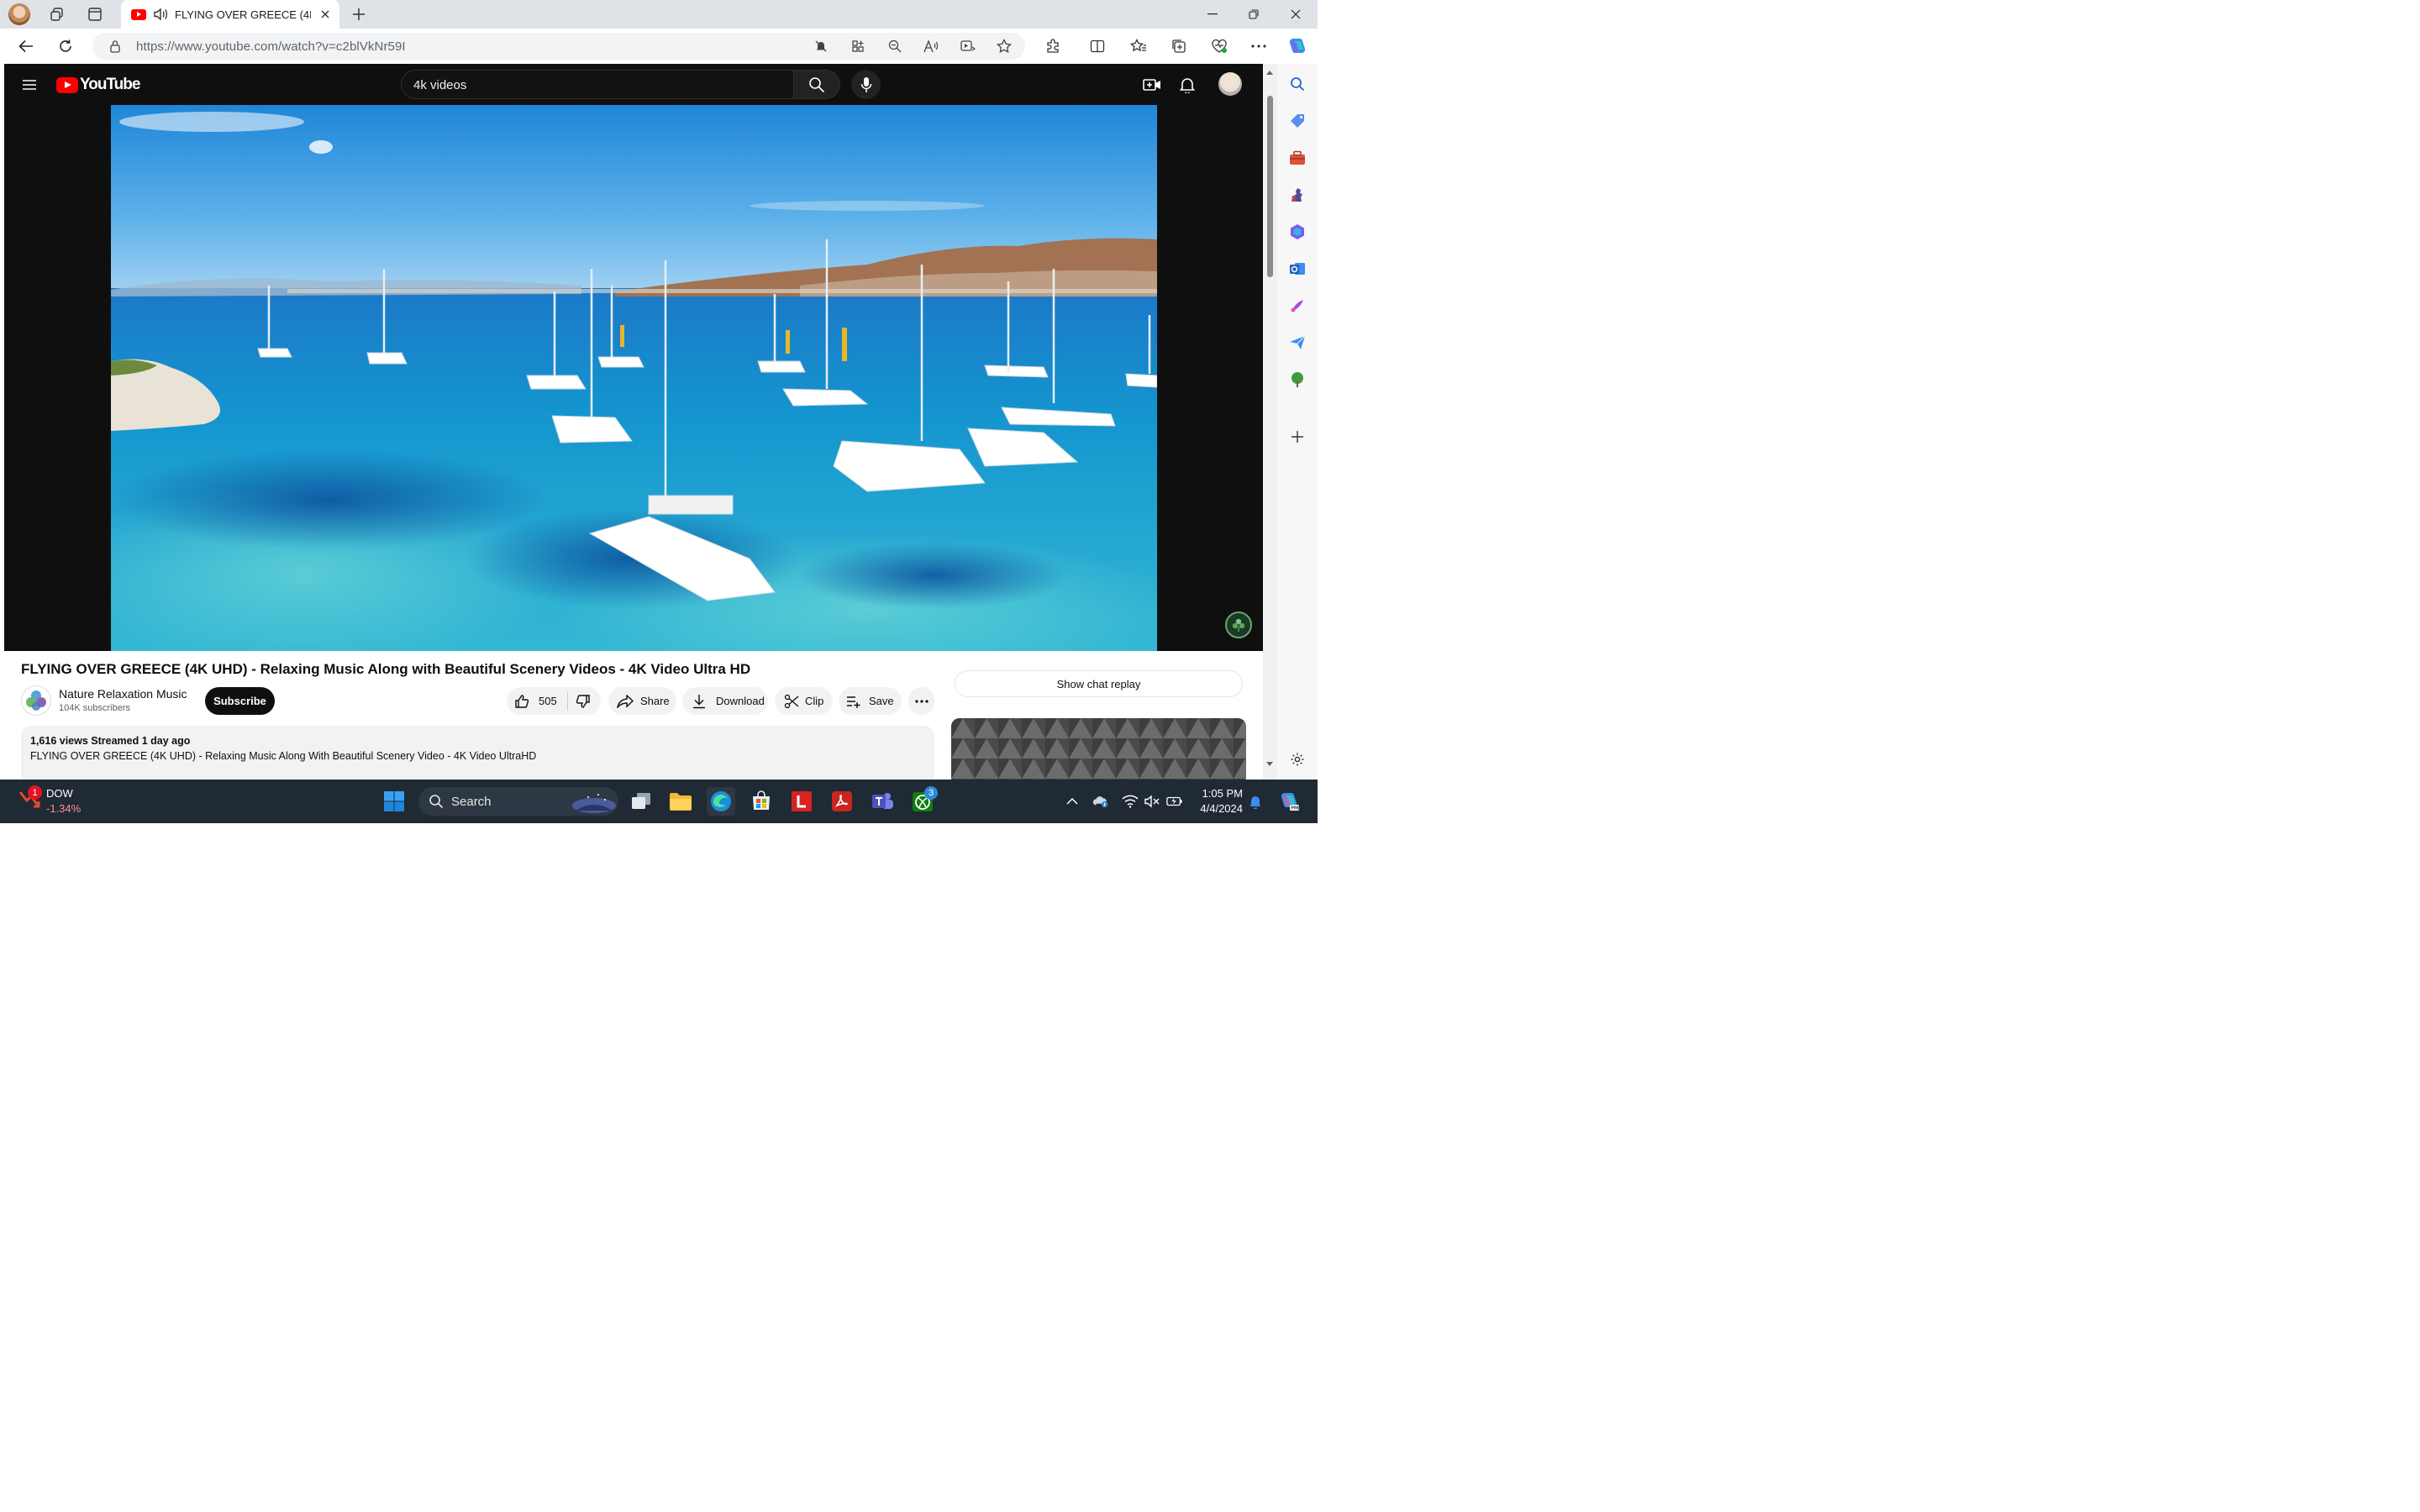  Describe the element at coordinates (792, 701) in the screenshot. I see `scissors-clip-icon` at that location.